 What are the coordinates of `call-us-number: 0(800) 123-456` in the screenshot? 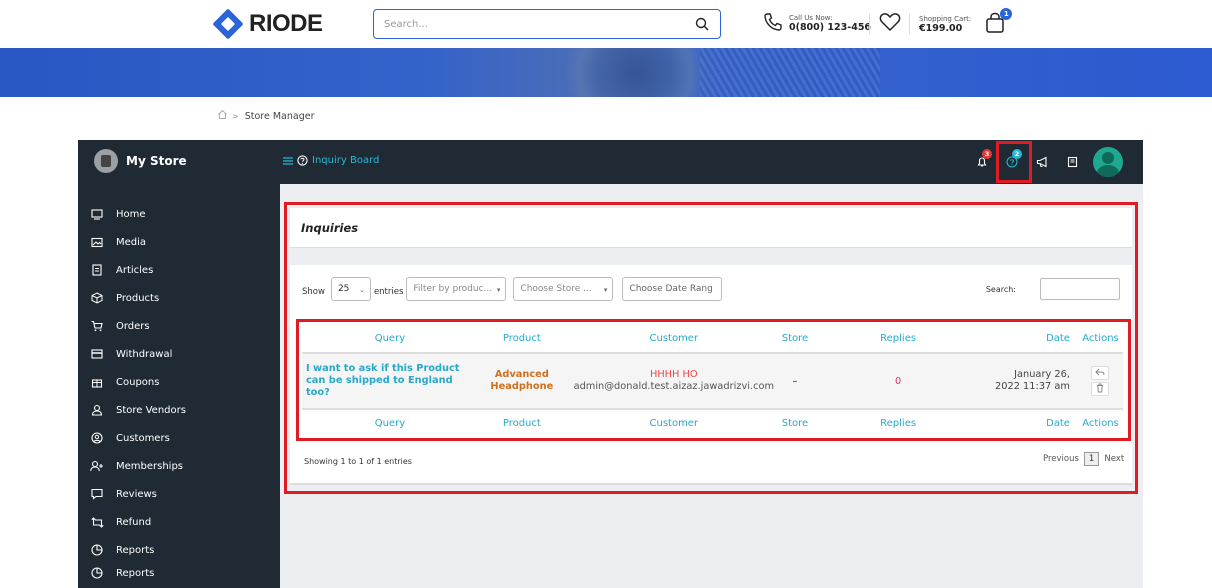 It's located at (830, 27).